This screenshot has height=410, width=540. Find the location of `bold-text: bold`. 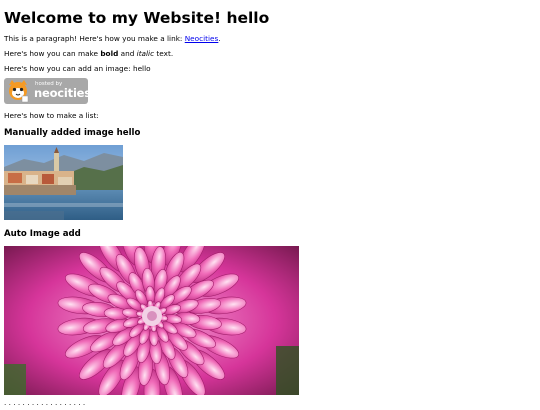

bold-text: bold is located at coordinates (109, 53).